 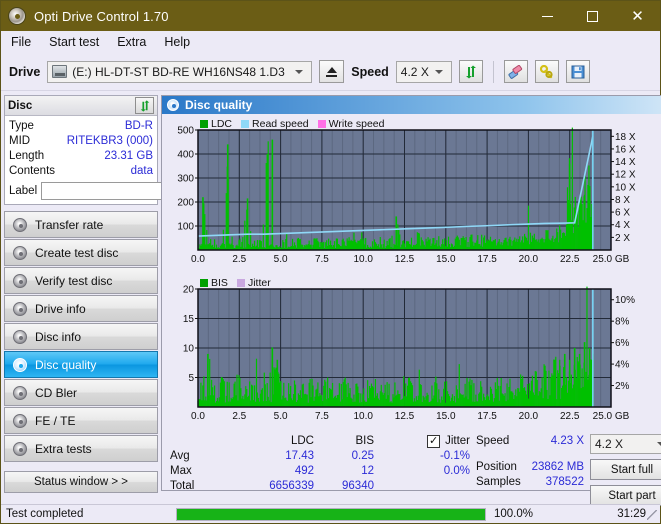 I want to click on jitter-header: ✓ Jitter, so click(x=422, y=441).